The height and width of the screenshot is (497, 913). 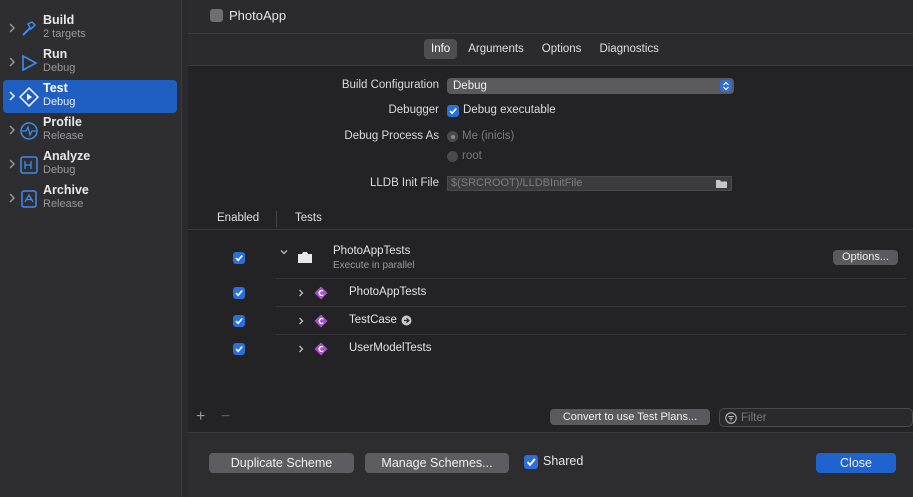 I want to click on build-configuration-select: Debug, so click(x=590, y=86).